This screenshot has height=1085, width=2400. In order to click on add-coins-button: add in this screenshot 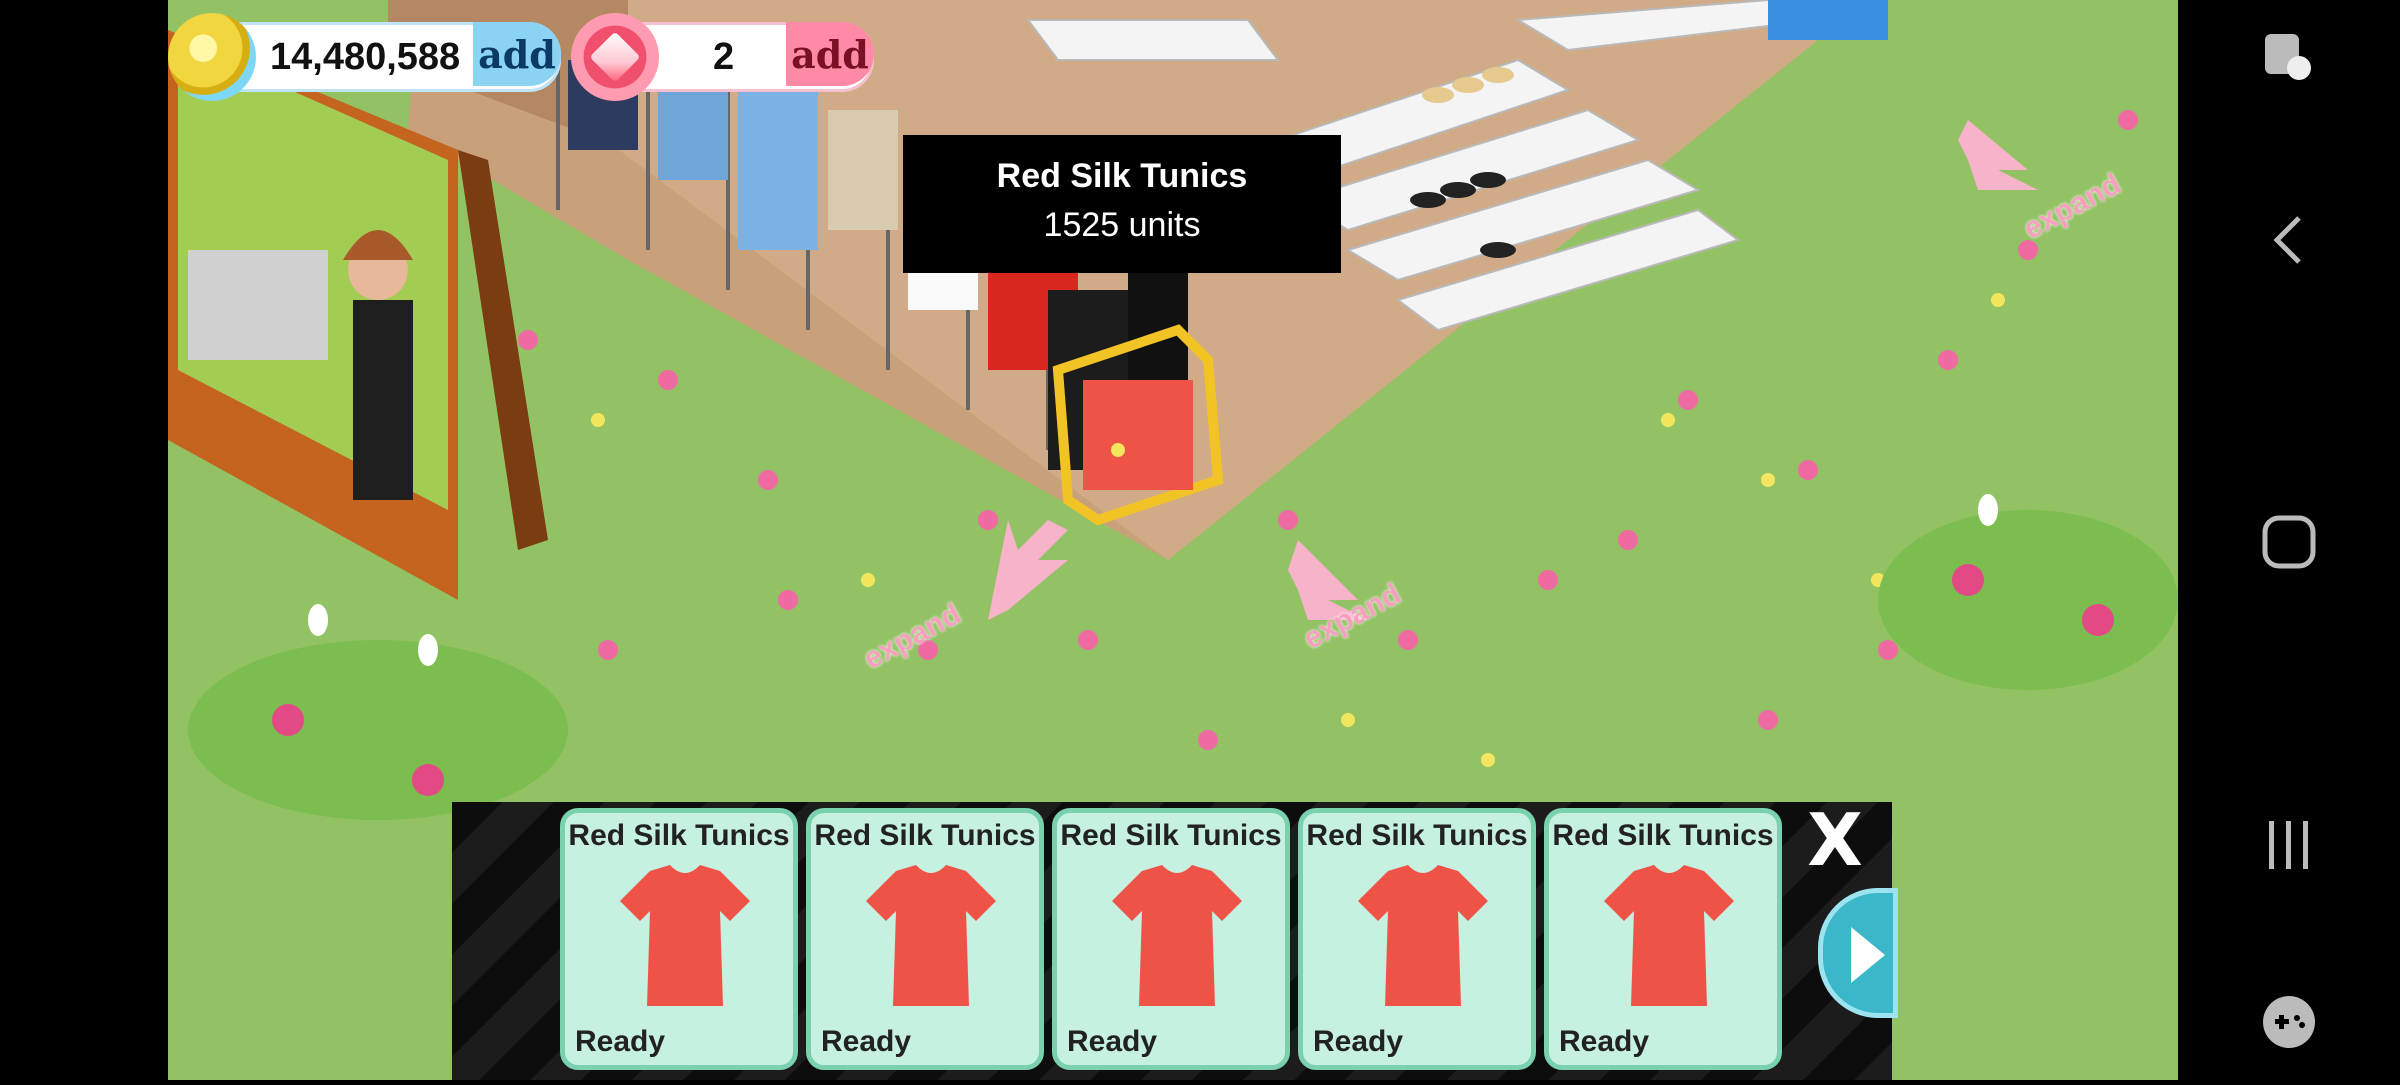, I will do `click(517, 54)`.